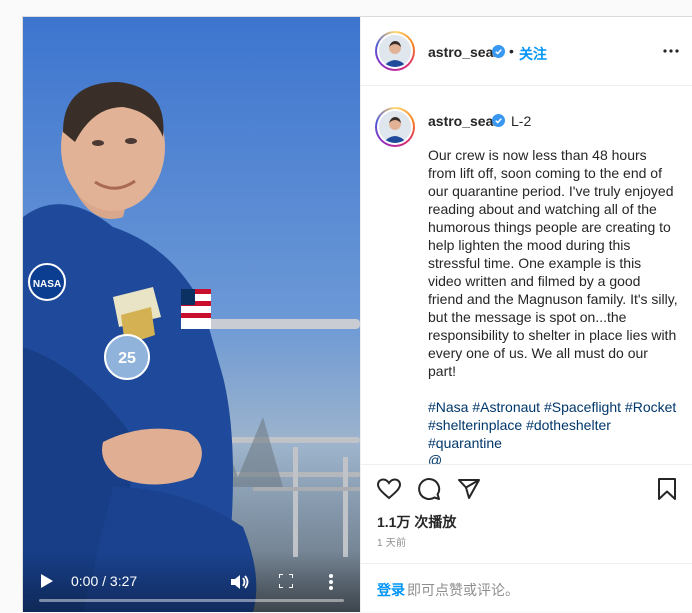  I want to click on fullscreen-icon, so click(286, 581).